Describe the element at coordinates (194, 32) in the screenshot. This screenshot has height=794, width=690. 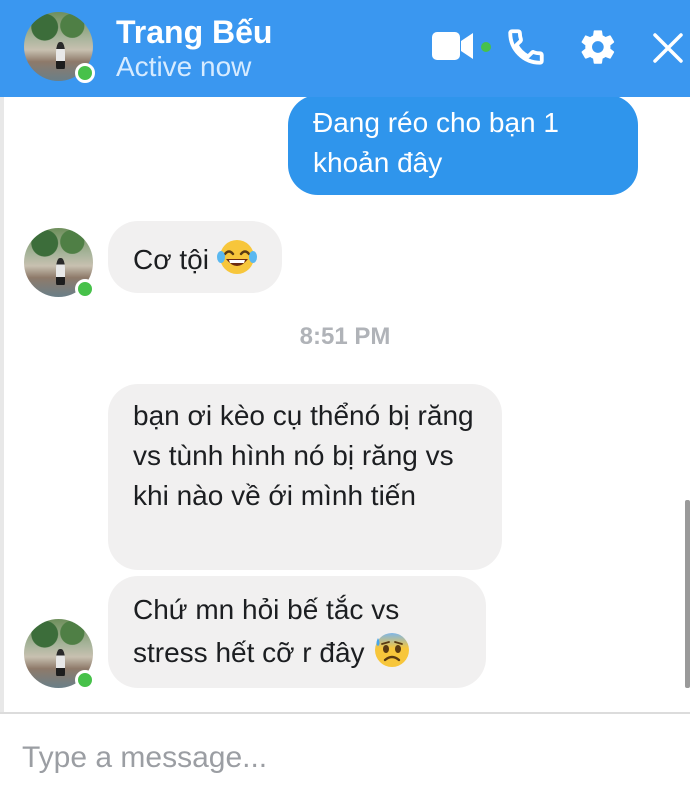
I see `contact-name: Trang Bếu` at that location.